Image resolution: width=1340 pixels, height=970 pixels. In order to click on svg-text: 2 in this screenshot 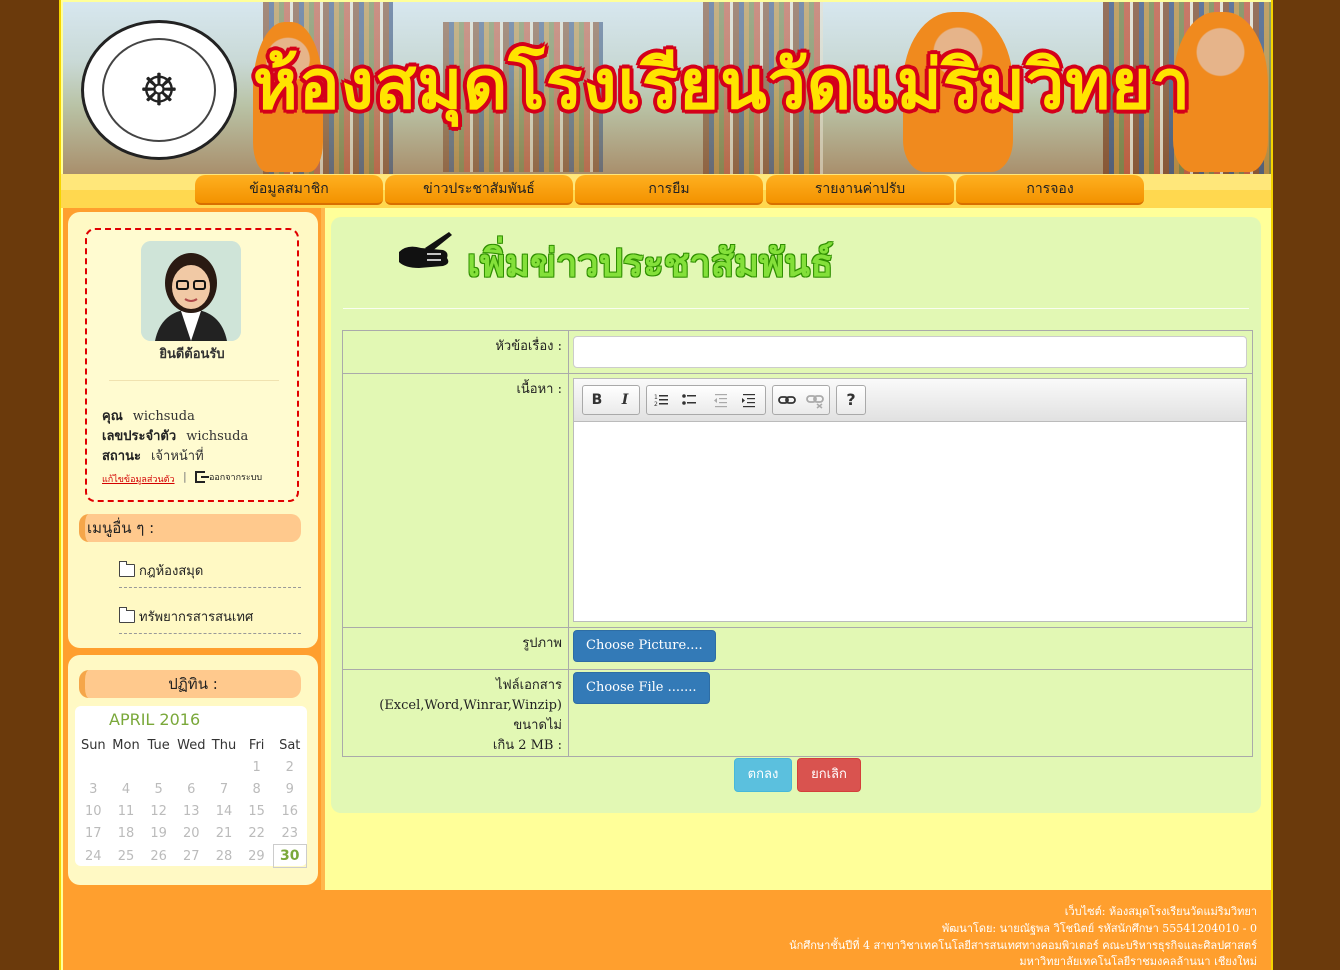, I will do `click(656, 404)`.